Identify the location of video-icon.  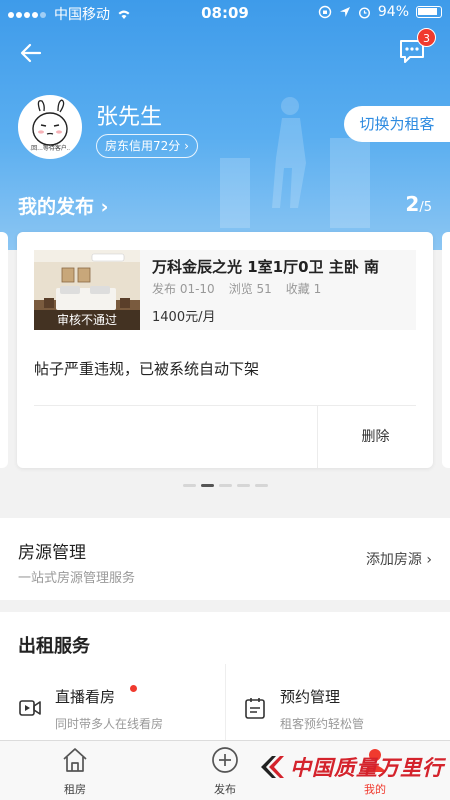
(30, 708).